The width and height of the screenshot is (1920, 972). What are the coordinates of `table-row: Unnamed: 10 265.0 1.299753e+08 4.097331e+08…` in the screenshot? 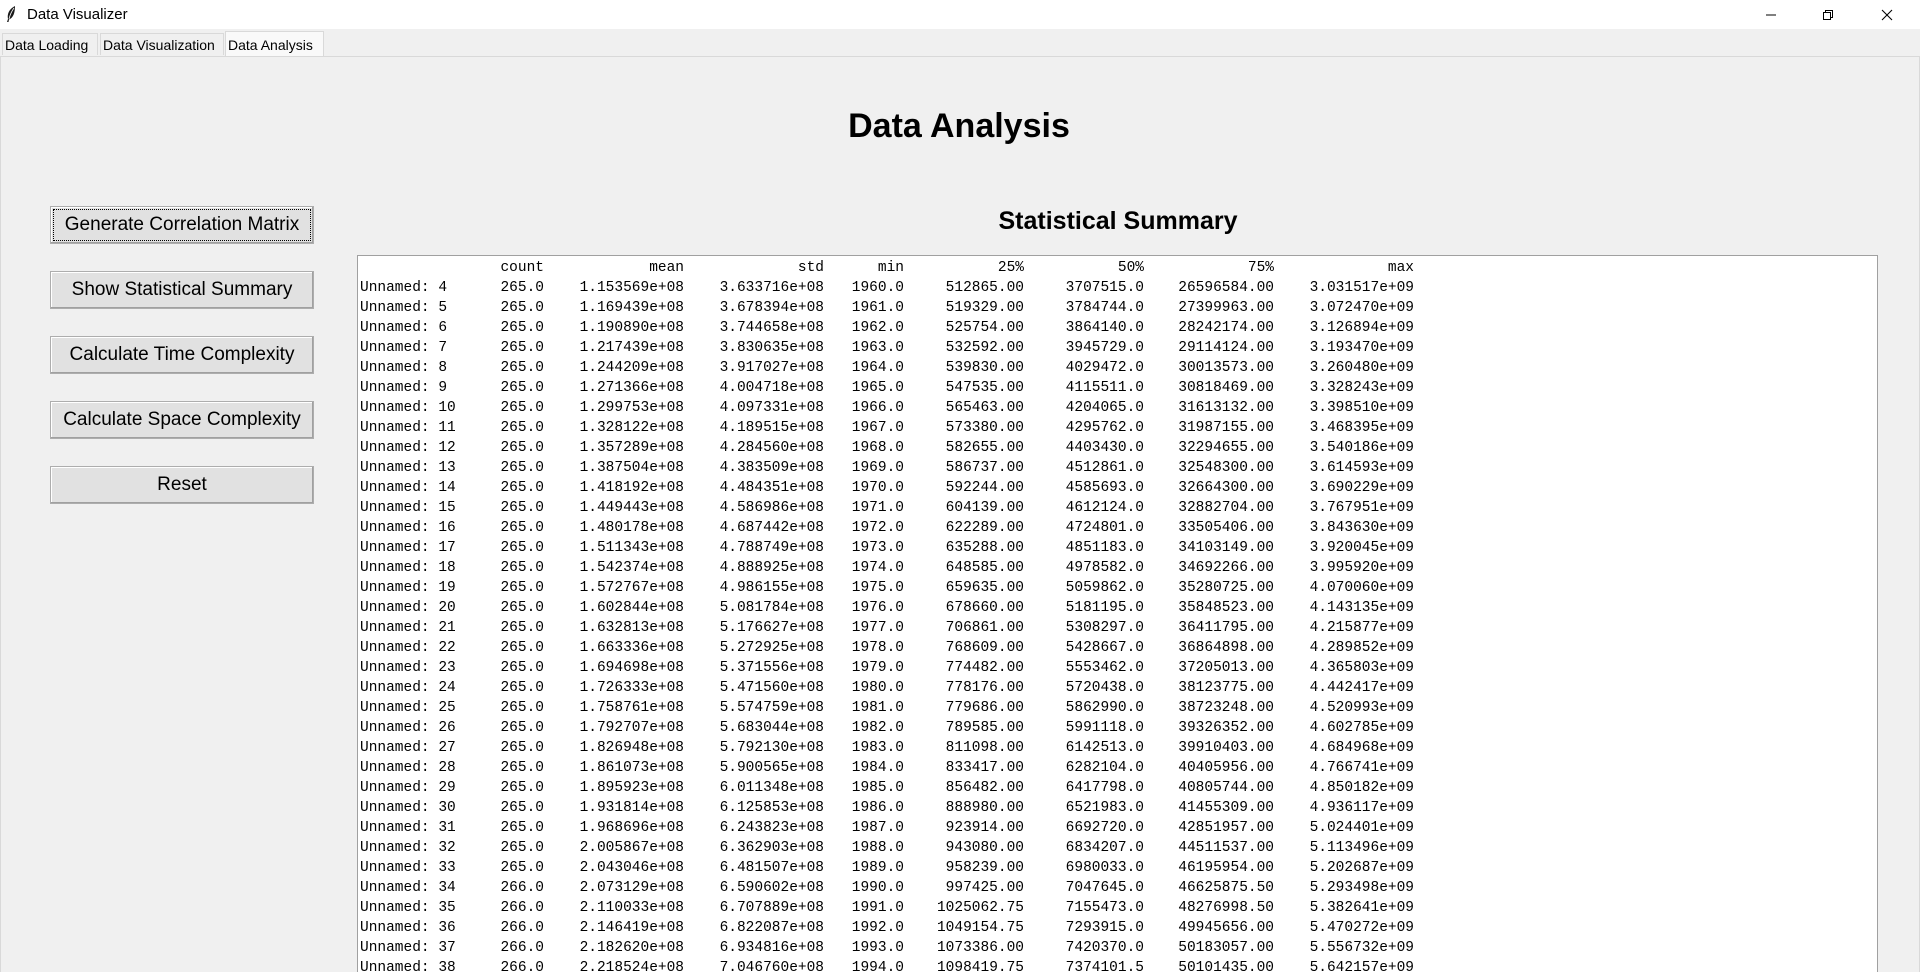 It's located at (887, 408).